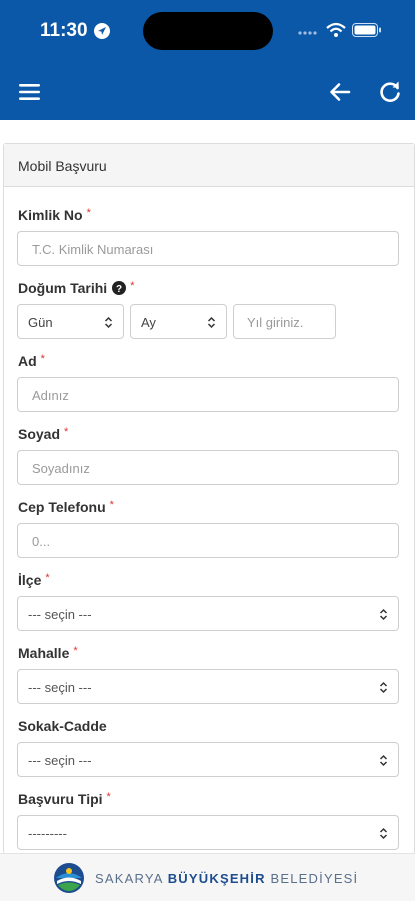 The width and height of the screenshot is (415, 901). Describe the element at coordinates (62, 726) in the screenshot. I see `sokak-label: Sokak-Cadde` at that location.